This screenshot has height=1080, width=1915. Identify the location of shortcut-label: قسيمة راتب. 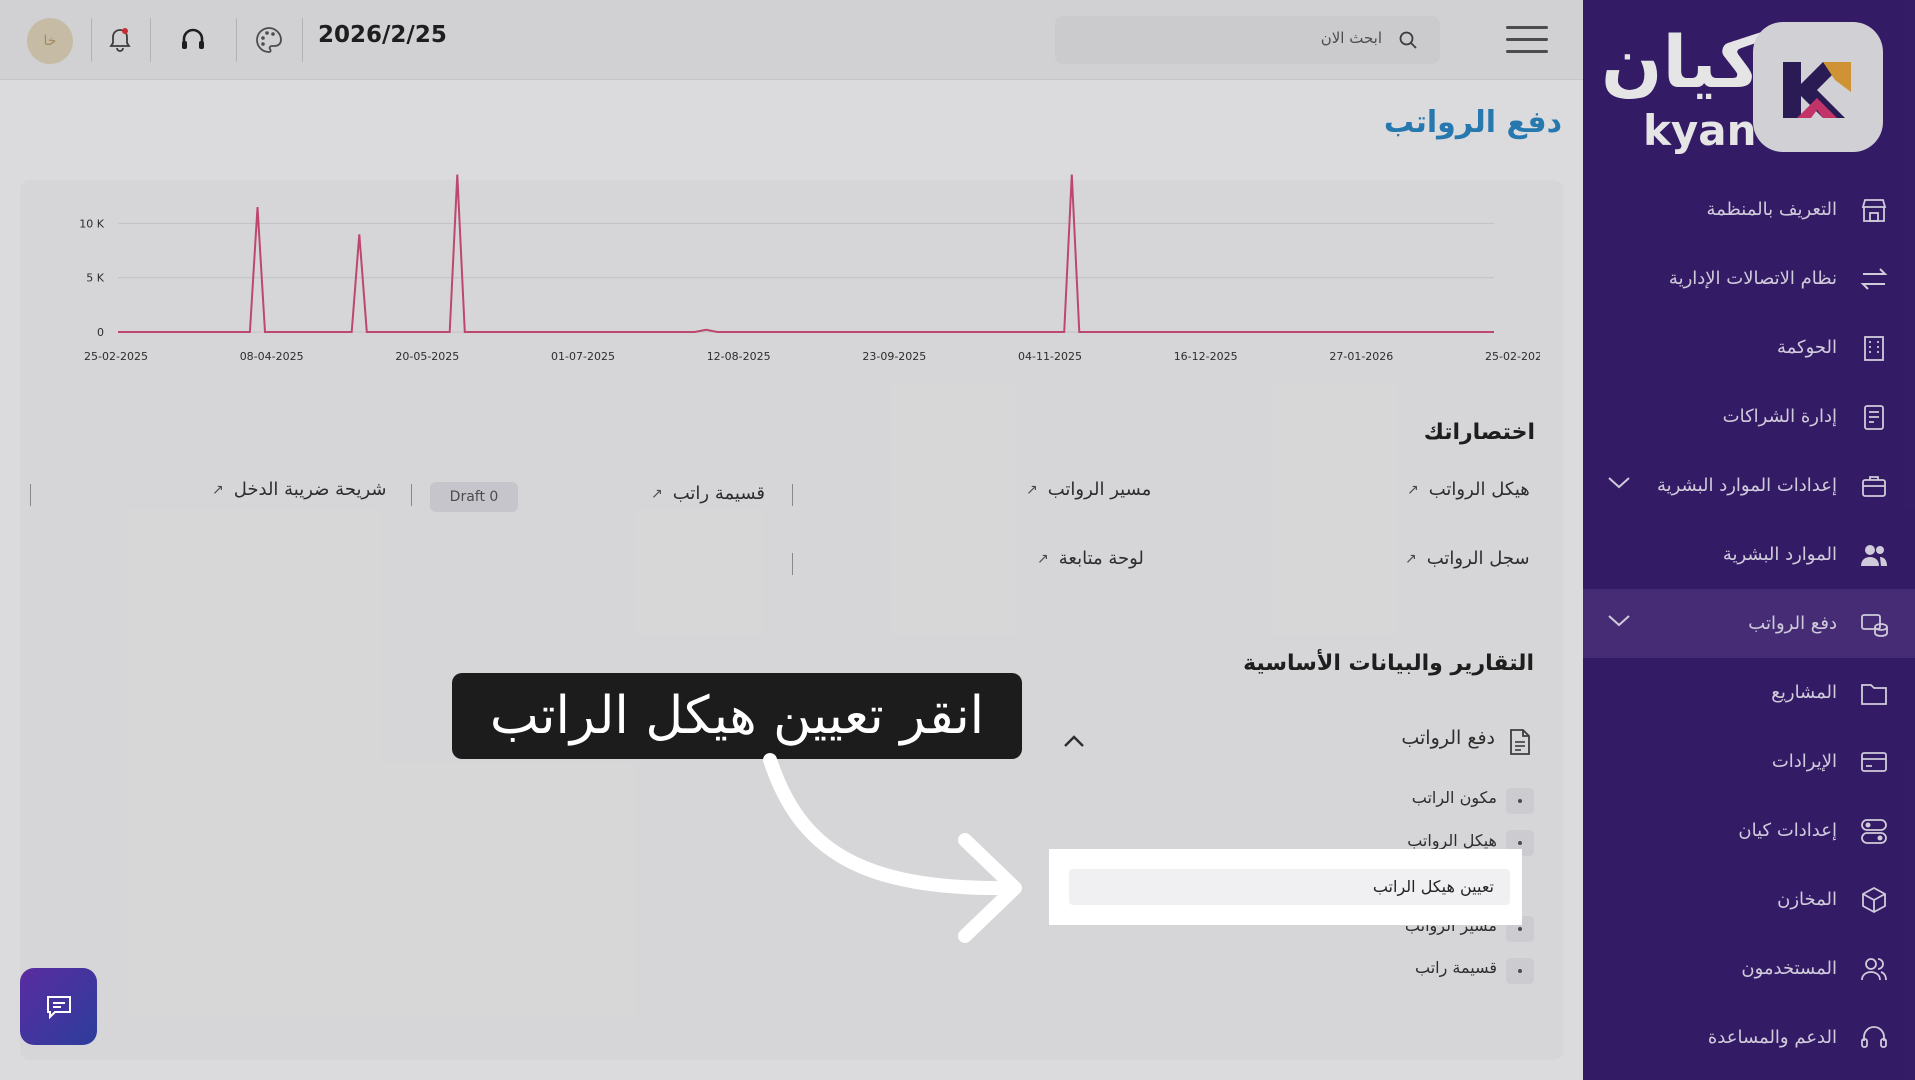
(718, 493).